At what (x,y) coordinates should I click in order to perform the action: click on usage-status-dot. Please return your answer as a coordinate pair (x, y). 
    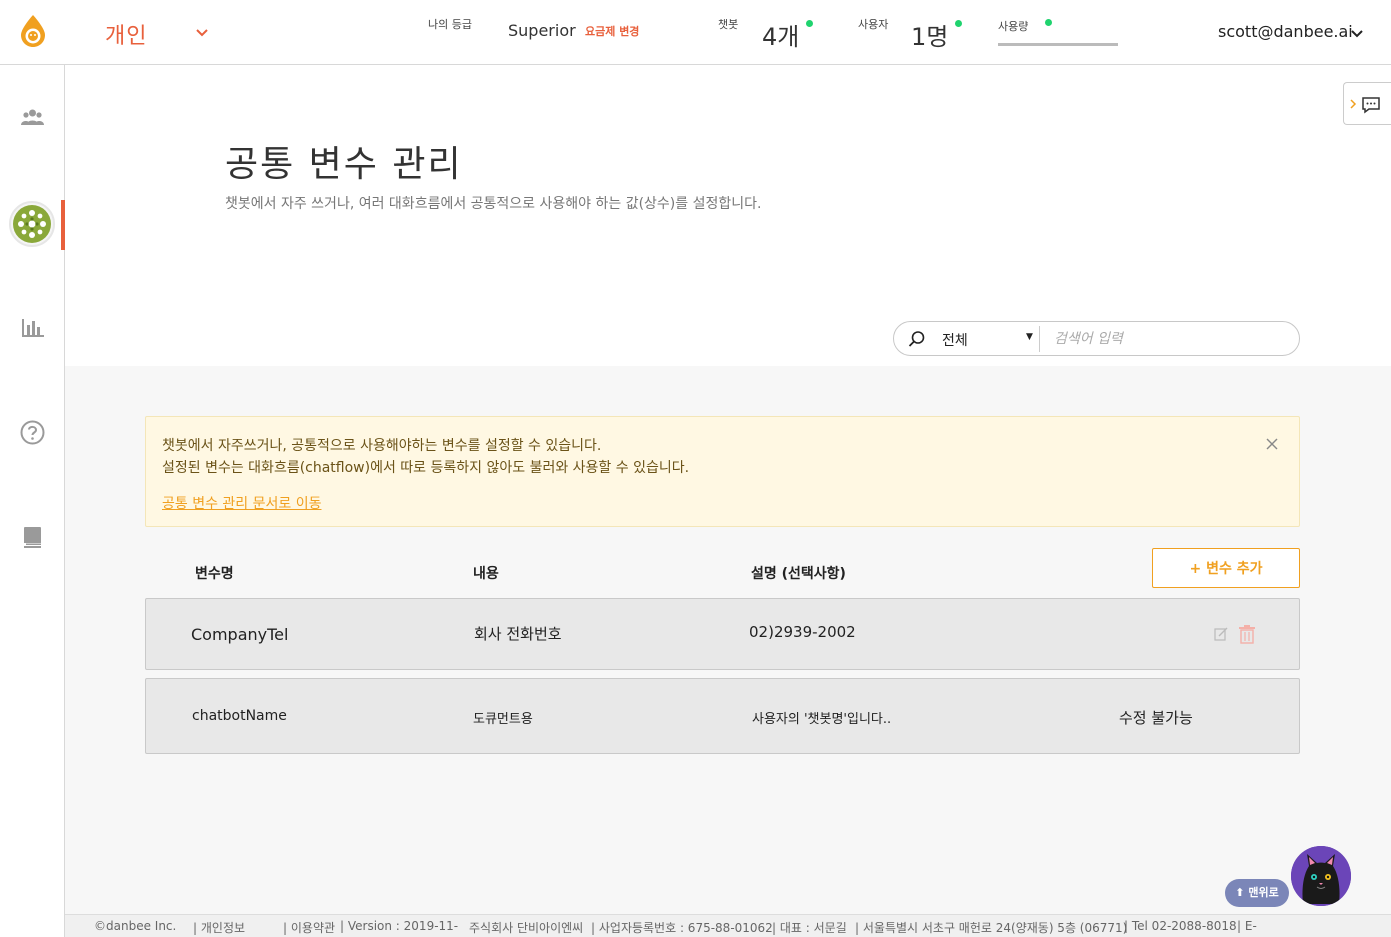
    Looking at the image, I should click on (1048, 22).